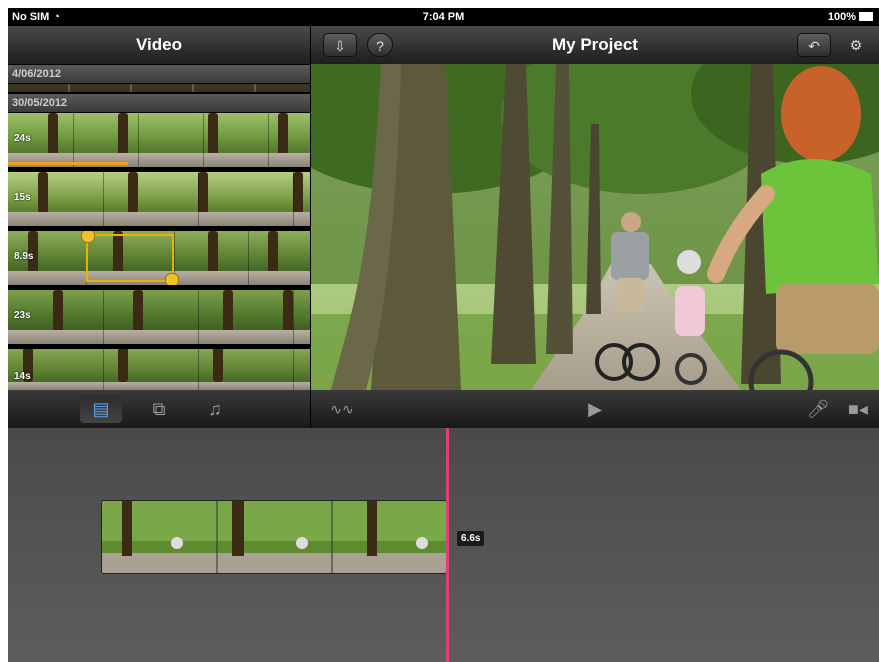  I want to click on record-voiceover-button: 🎤︎, so click(818, 409).